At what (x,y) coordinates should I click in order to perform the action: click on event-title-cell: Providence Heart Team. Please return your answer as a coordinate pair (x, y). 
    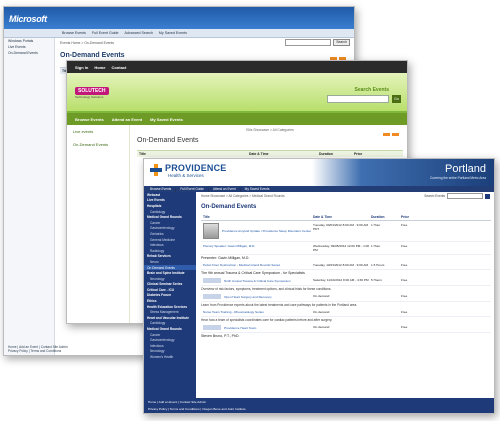
    Looking at the image, I should click on (257, 327).